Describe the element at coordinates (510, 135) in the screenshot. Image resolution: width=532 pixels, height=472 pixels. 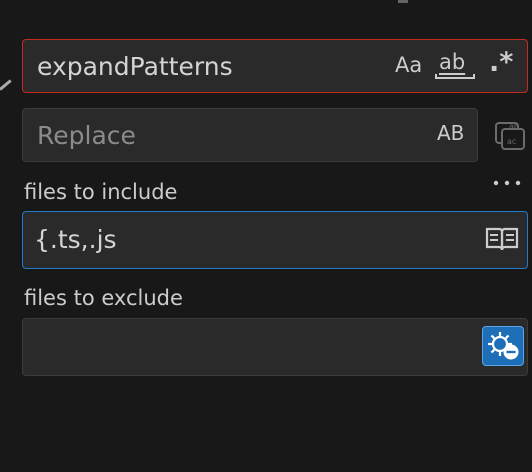
I see `replace-all-icon: ab ac` at that location.